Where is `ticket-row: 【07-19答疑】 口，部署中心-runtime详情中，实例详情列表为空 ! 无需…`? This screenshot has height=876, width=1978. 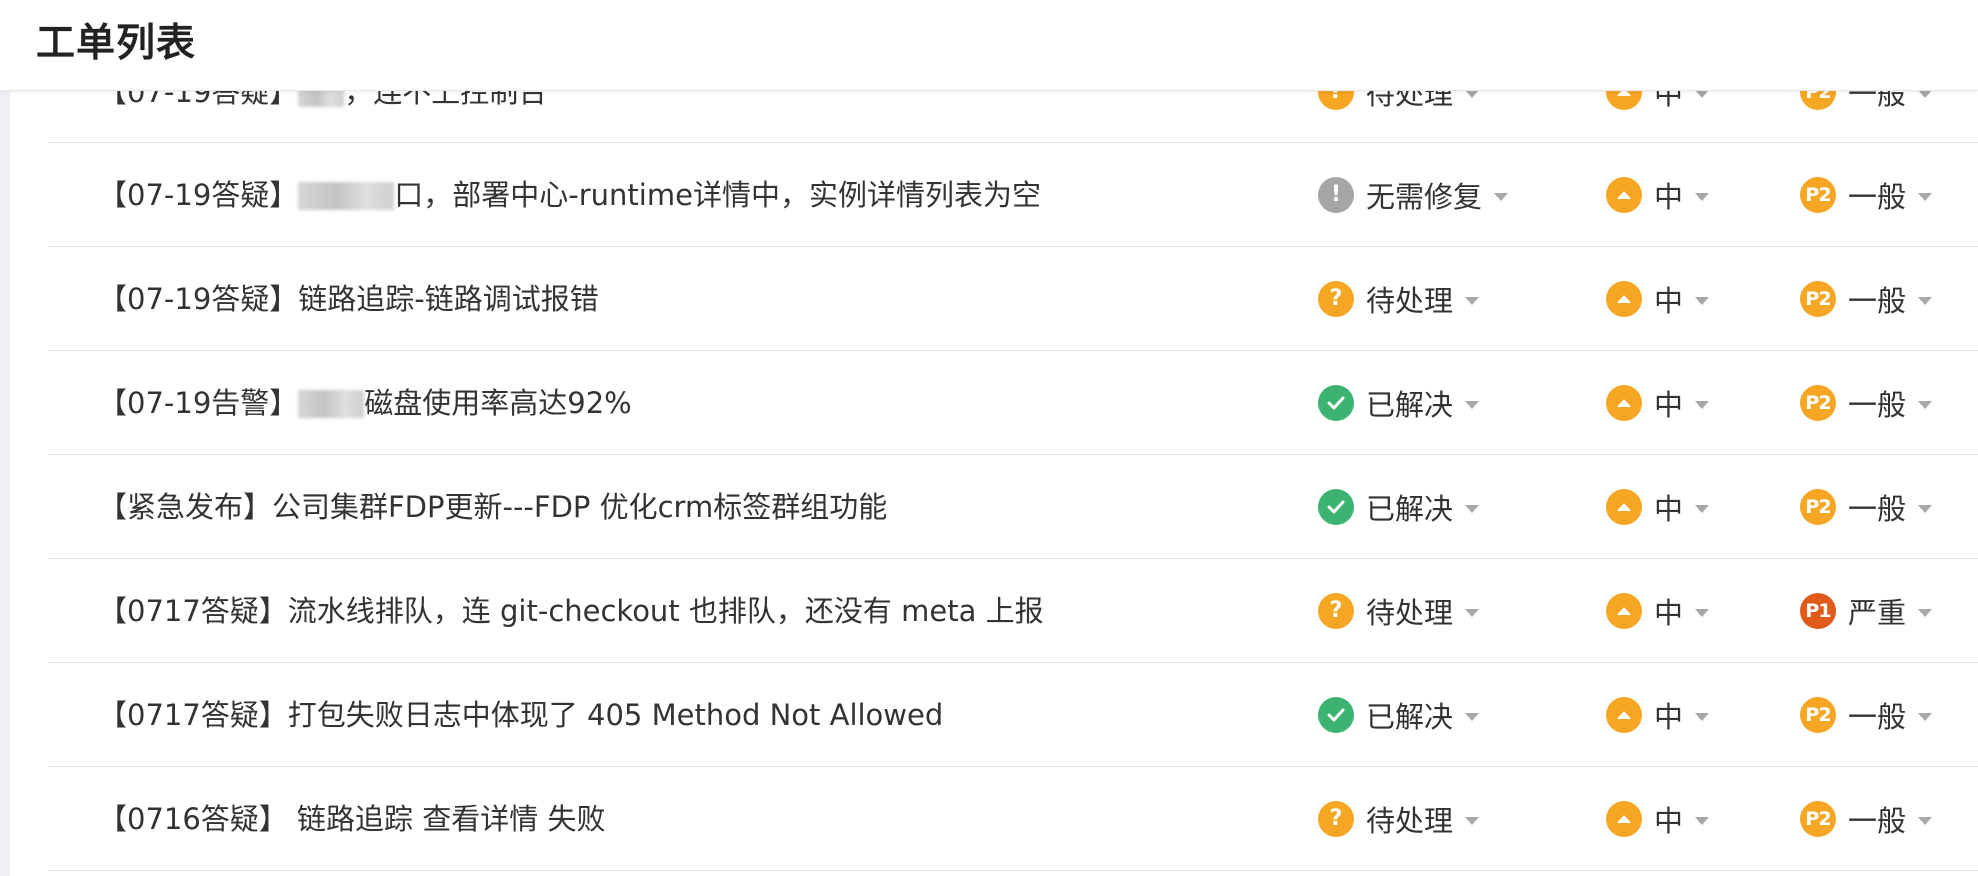 ticket-row: 【07-19答疑】 口，部署中心-runtime详情中，实例详情列表为空 ! 无需… is located at coordinates (1013, 195).